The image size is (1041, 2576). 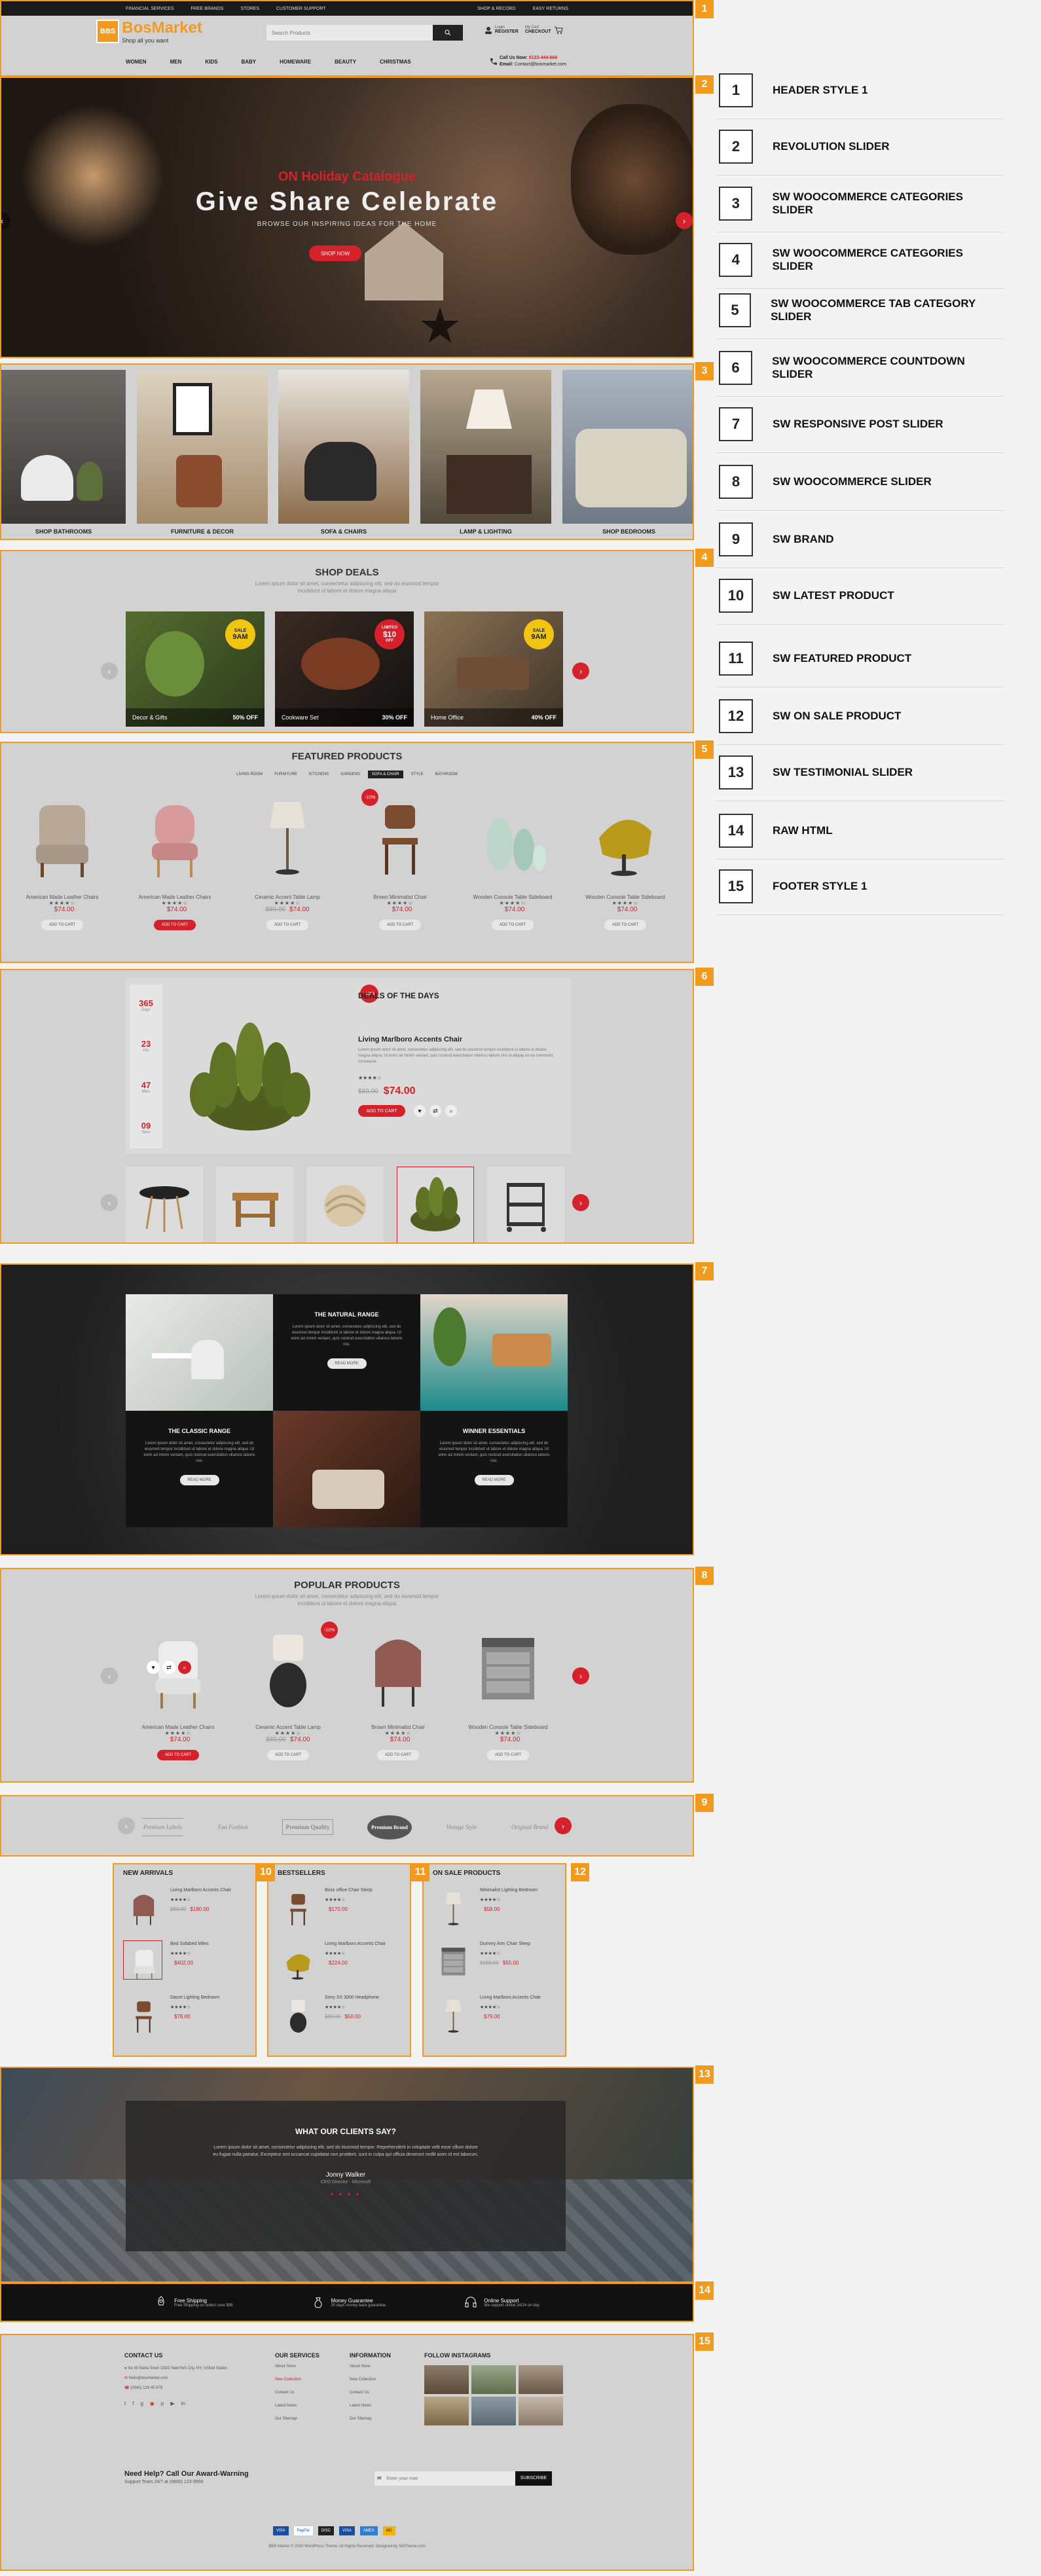 What do you see at coordinates (398, 1727) in the screenshot?
I see `product-name: Brown Minimalist Chair` at bounding box center [398, 1727].